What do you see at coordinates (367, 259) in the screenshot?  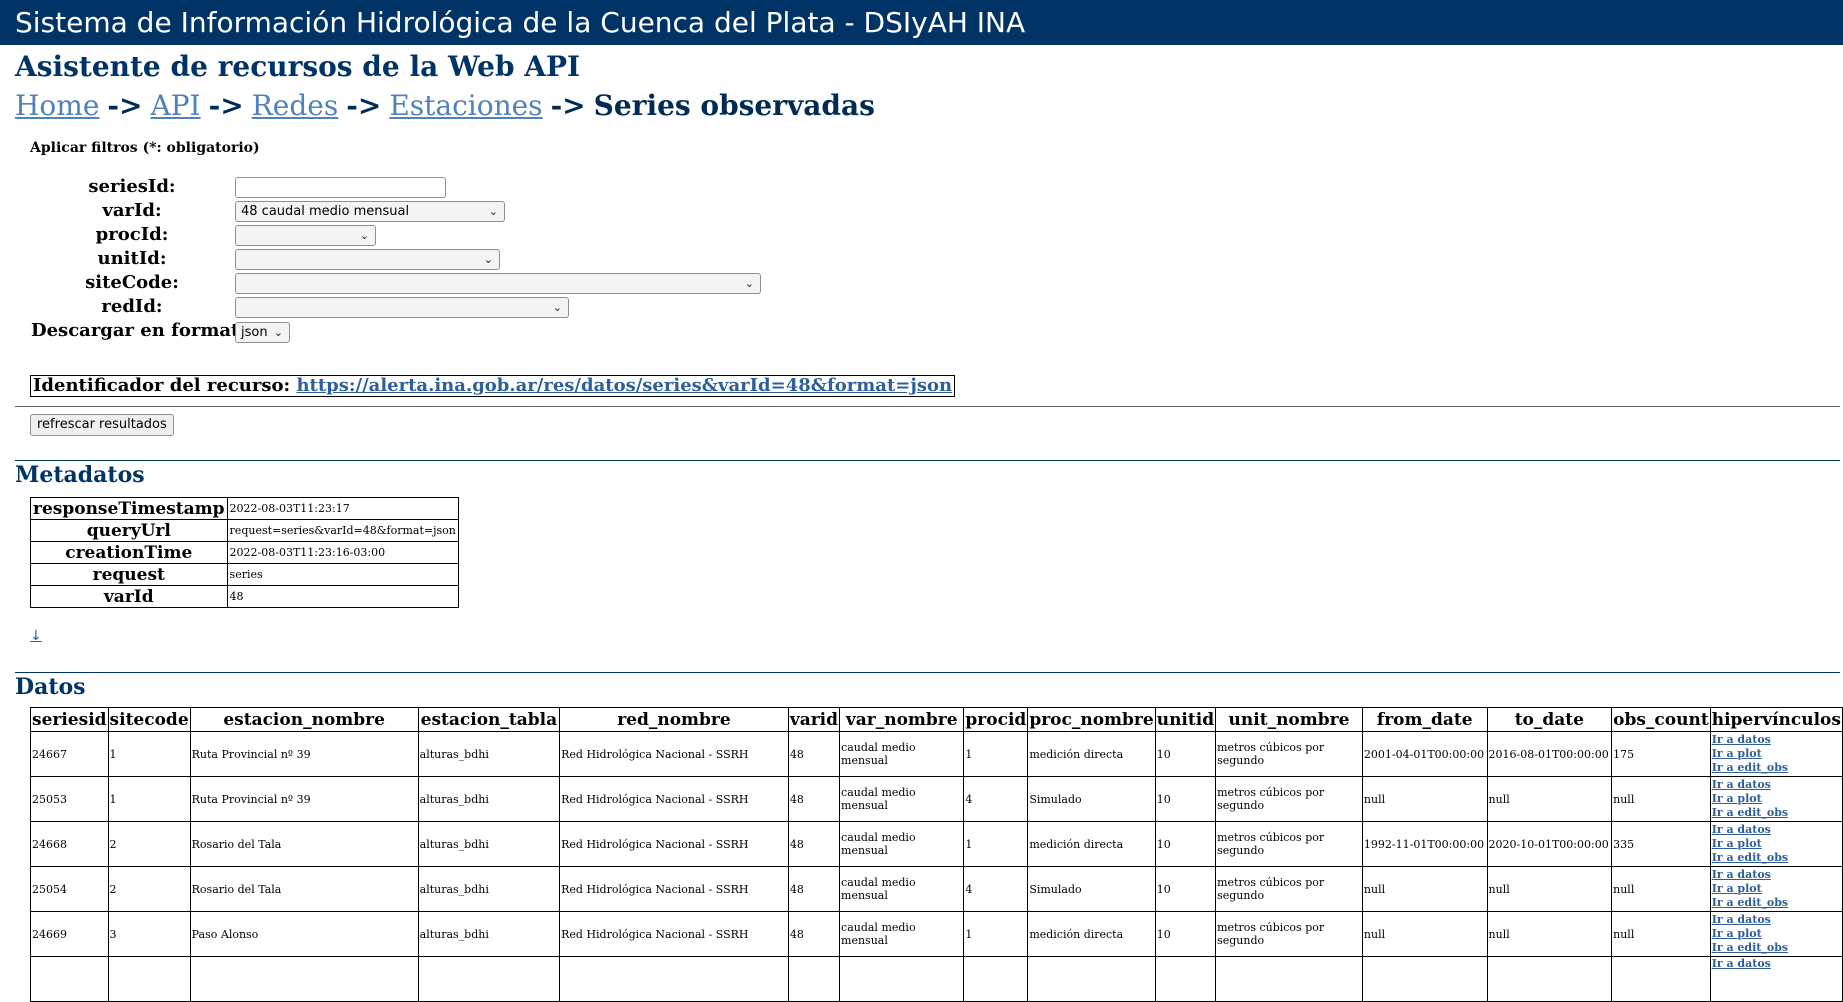 I see `unitid-select: ⌄` at bounding box center [367, 259].